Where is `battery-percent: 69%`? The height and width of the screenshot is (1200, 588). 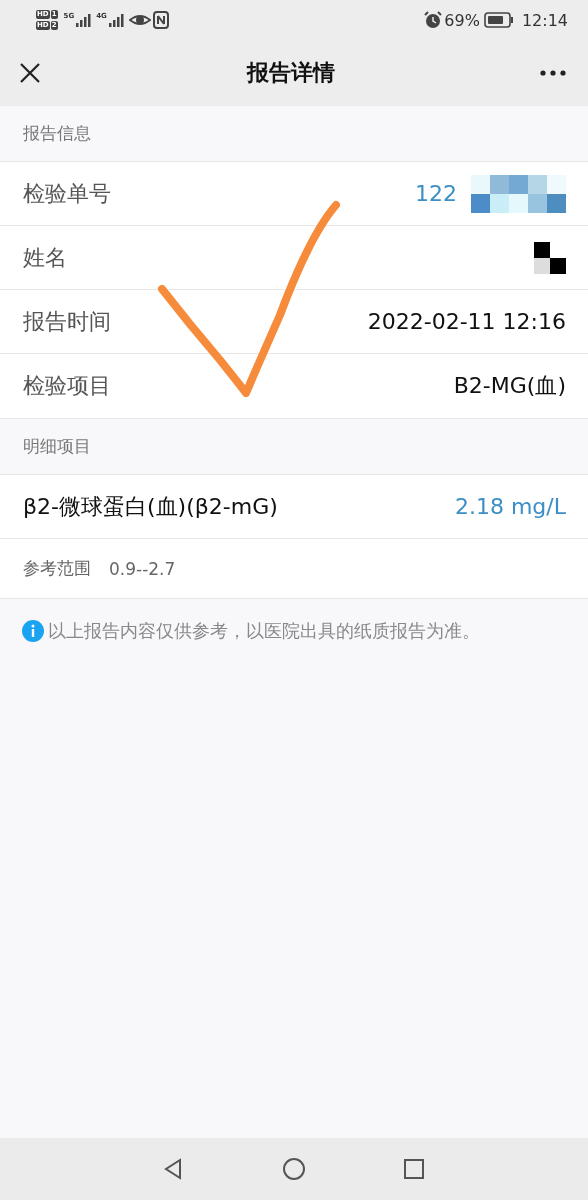
battery-percent: 69% is located at coordinates (462, 20).